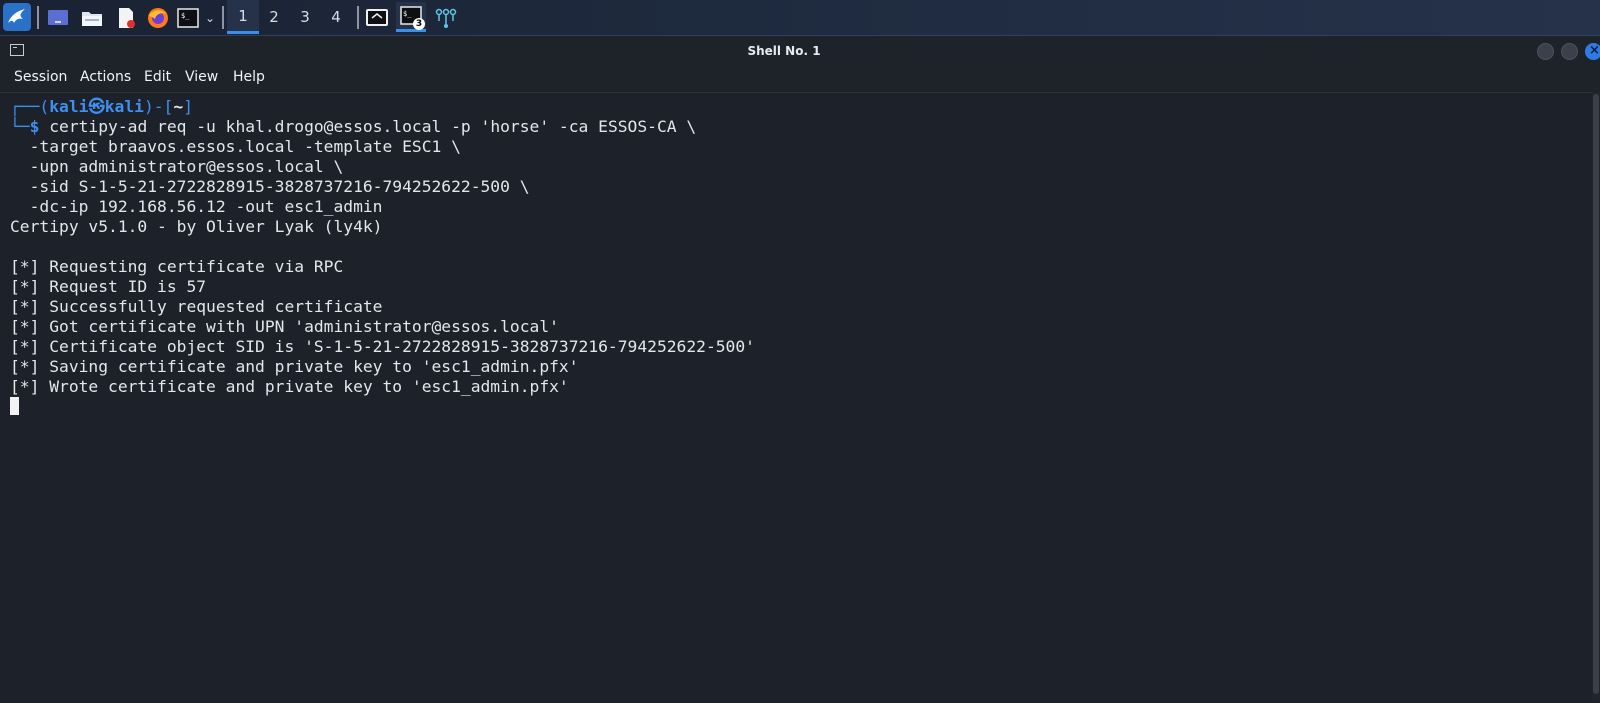 This screenshot has width=1600, height=703. Describe the element at coordinates (96, 106) in the screenshot. I see `prompt-at: ㉿` at that location.